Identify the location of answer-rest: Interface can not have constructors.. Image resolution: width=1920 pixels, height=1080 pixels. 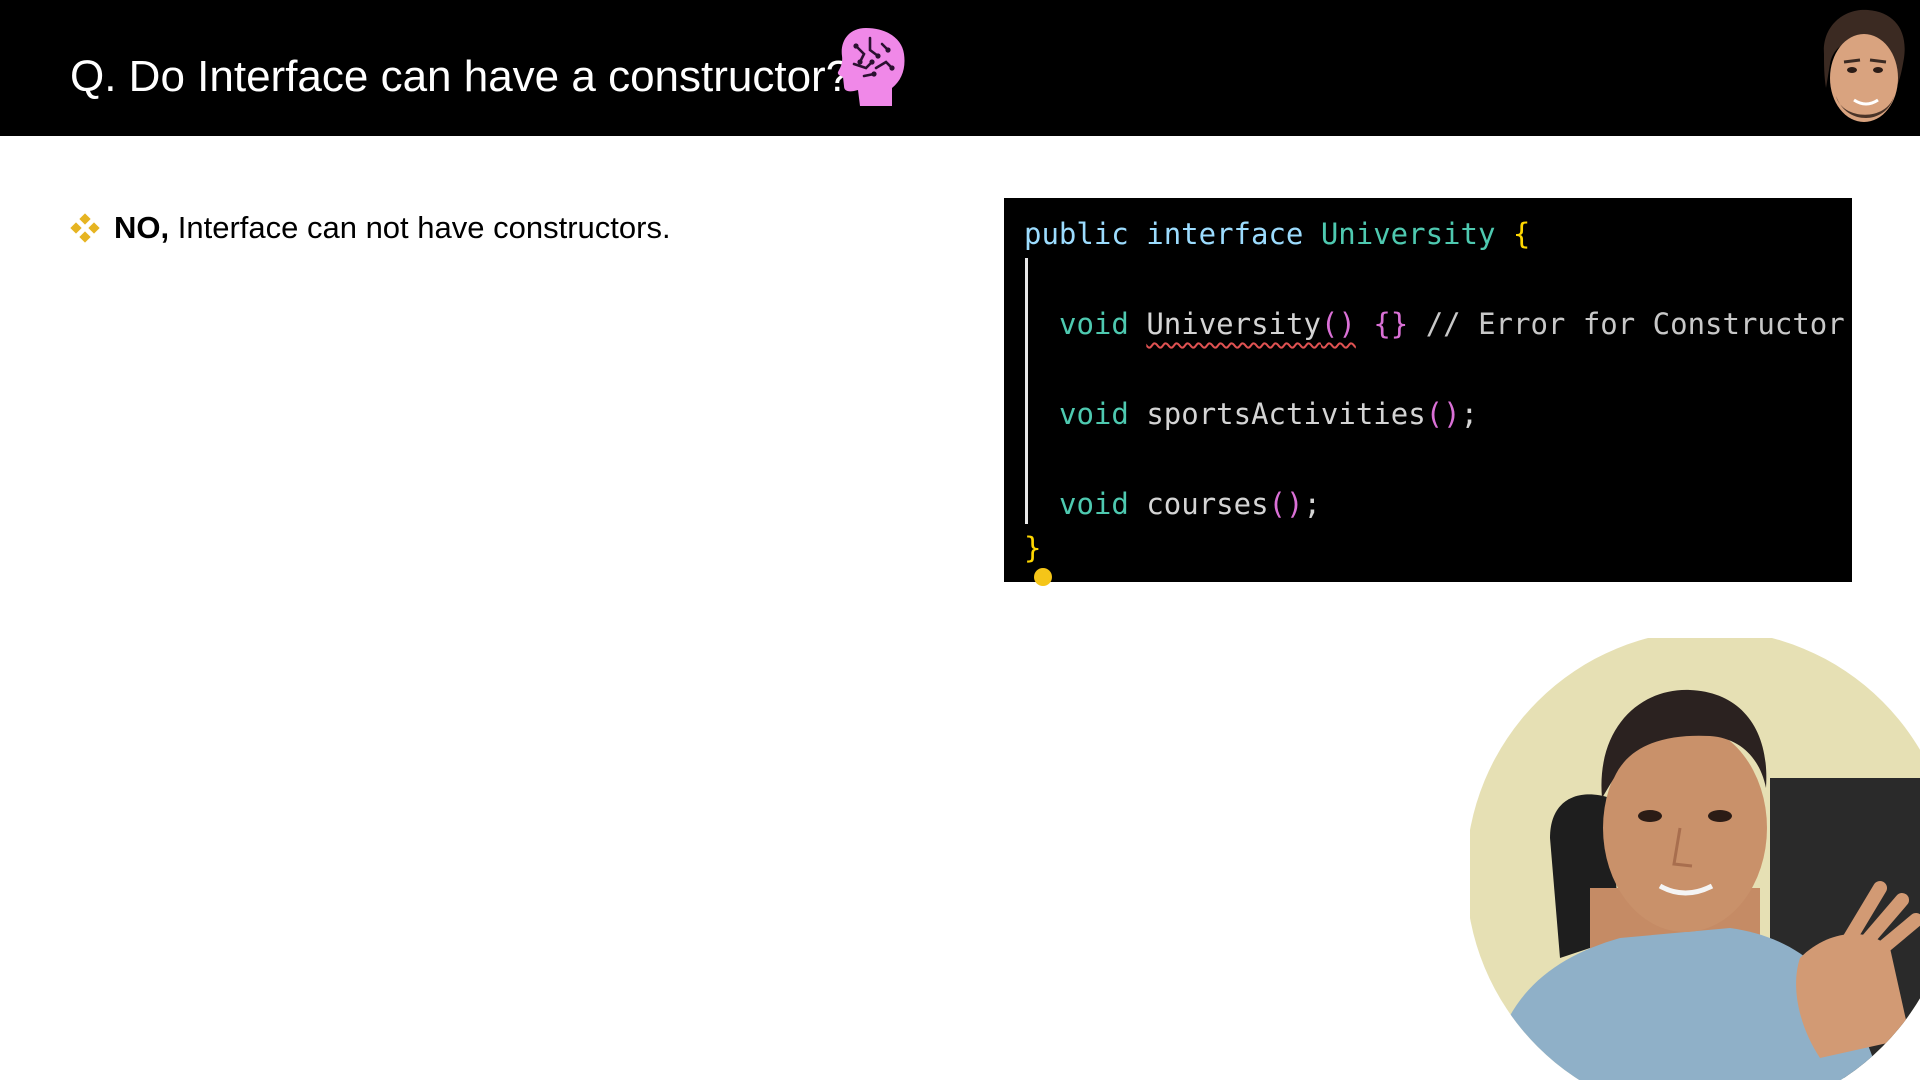
(420, 227).